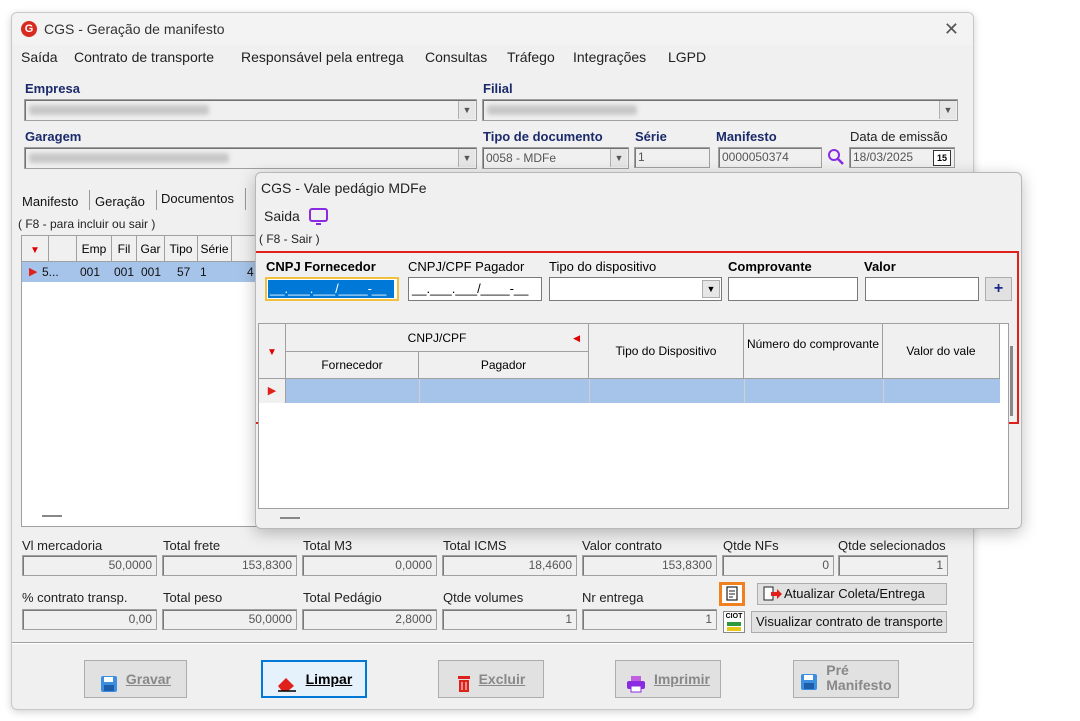 The width and height of the screenshot is (1080, 721). Describe the element at coordinates (899, 136) in the screenshot. I see `data-emissao-label: Data de emissão` at that location.